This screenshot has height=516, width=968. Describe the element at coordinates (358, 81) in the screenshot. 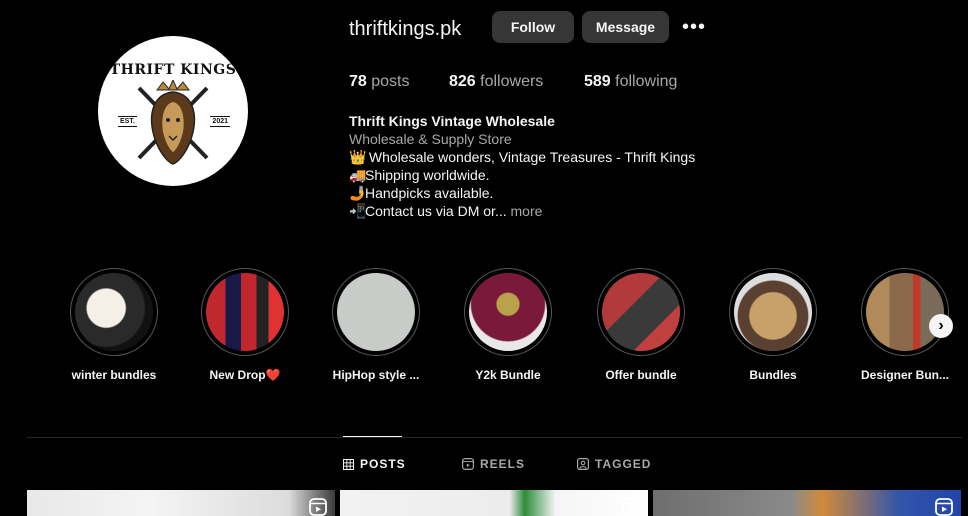

I see `posts-count: 78` at that location.